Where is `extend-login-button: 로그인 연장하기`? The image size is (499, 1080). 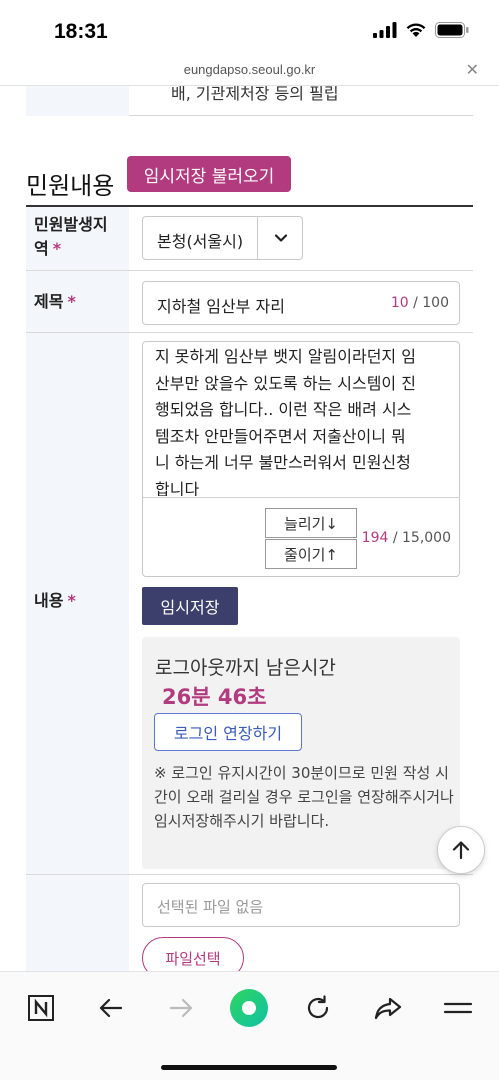 extend-login-button: 로그인 연장하기 is located at coordinates (228, 732).